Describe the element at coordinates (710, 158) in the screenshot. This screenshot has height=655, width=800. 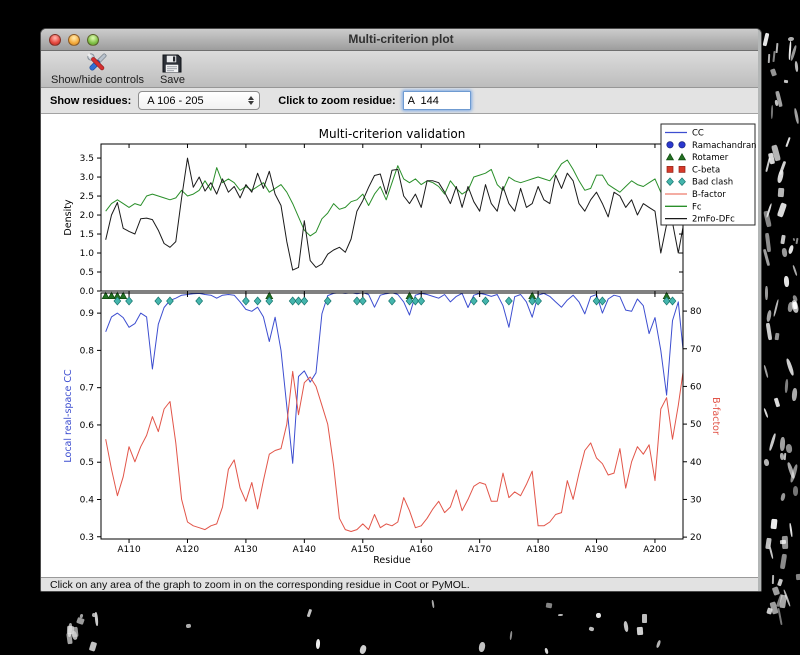
I see `svg-text: Rotamer` at that location.